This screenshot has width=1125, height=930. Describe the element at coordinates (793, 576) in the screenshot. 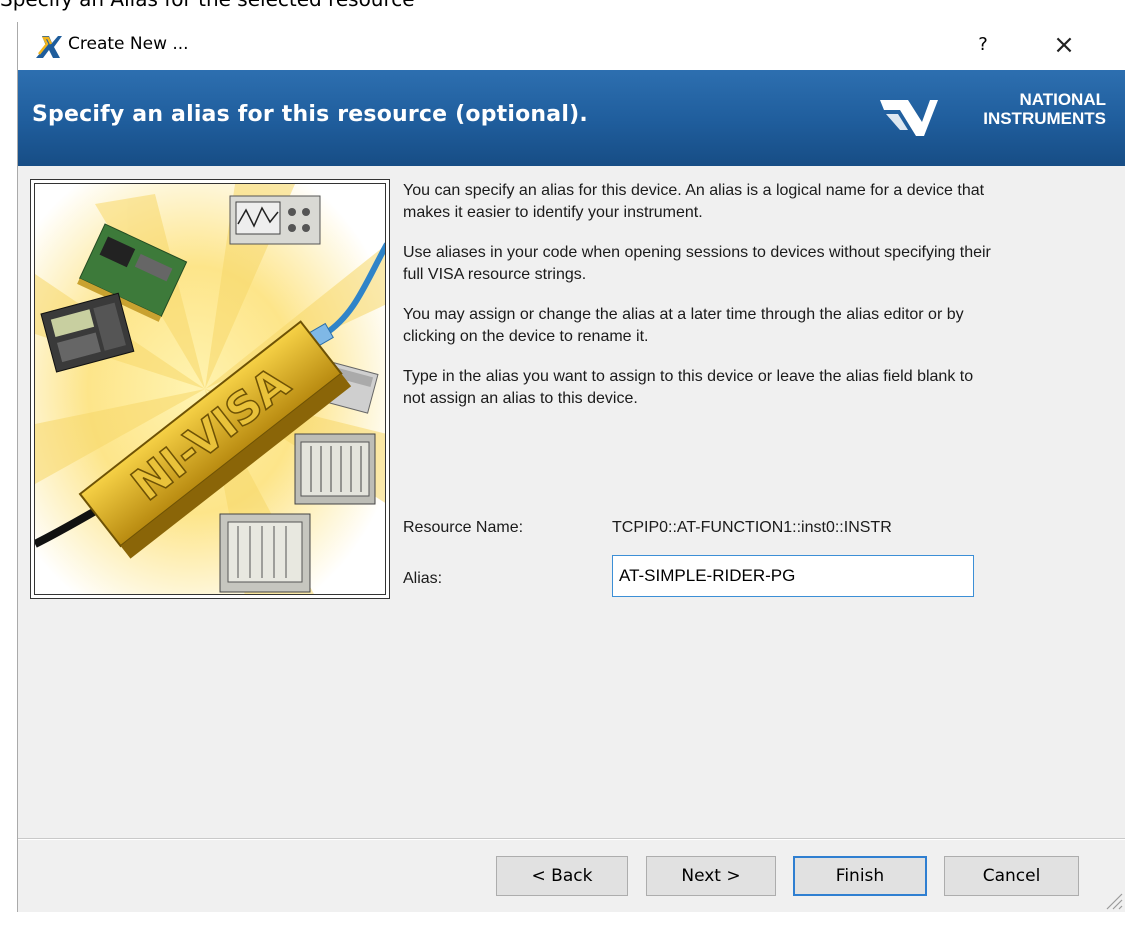

I see `alias-input` at that location.